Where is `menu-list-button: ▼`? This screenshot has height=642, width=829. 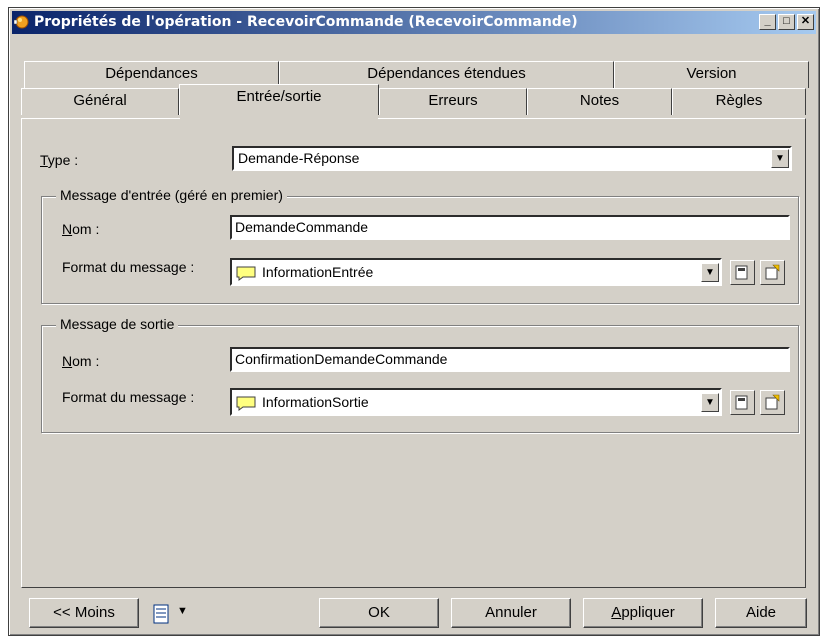 menu-list-button: ▼ is located at coordinates (173, 614).